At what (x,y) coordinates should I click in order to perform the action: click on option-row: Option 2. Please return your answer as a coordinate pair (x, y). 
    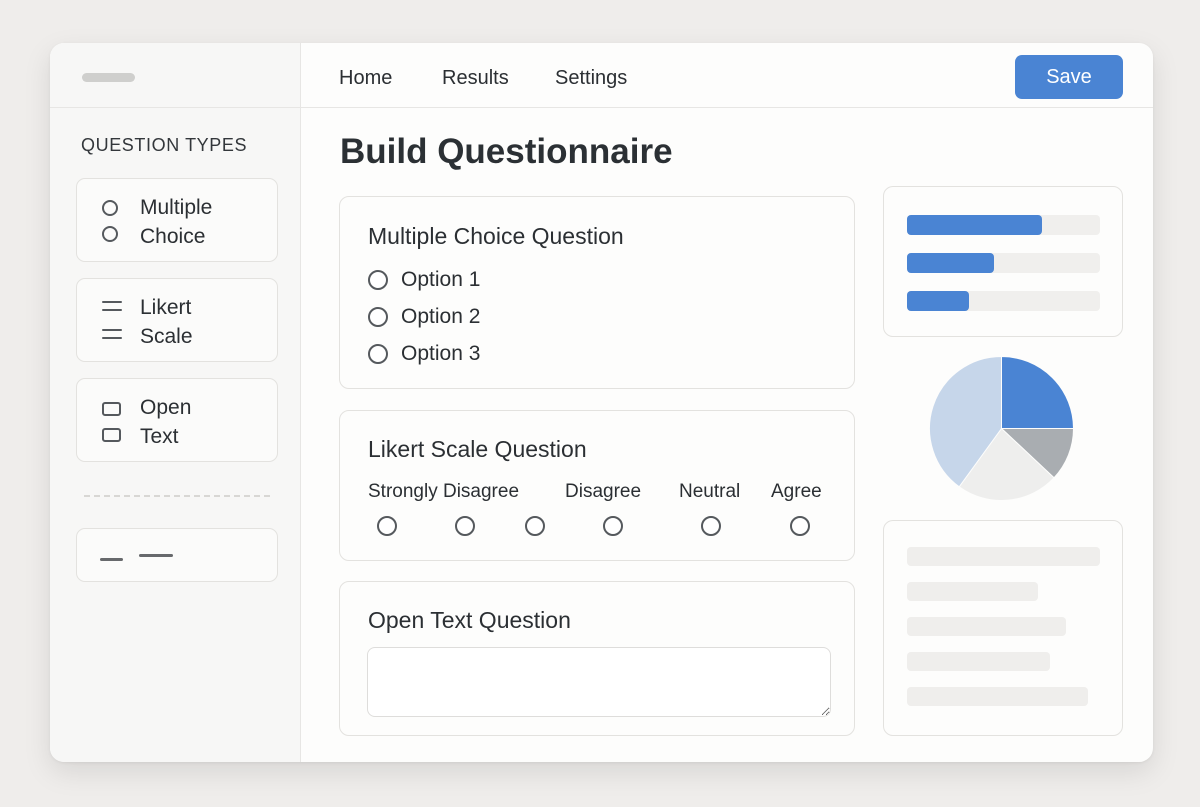
    Looking at the image, I should click on (424, 317).